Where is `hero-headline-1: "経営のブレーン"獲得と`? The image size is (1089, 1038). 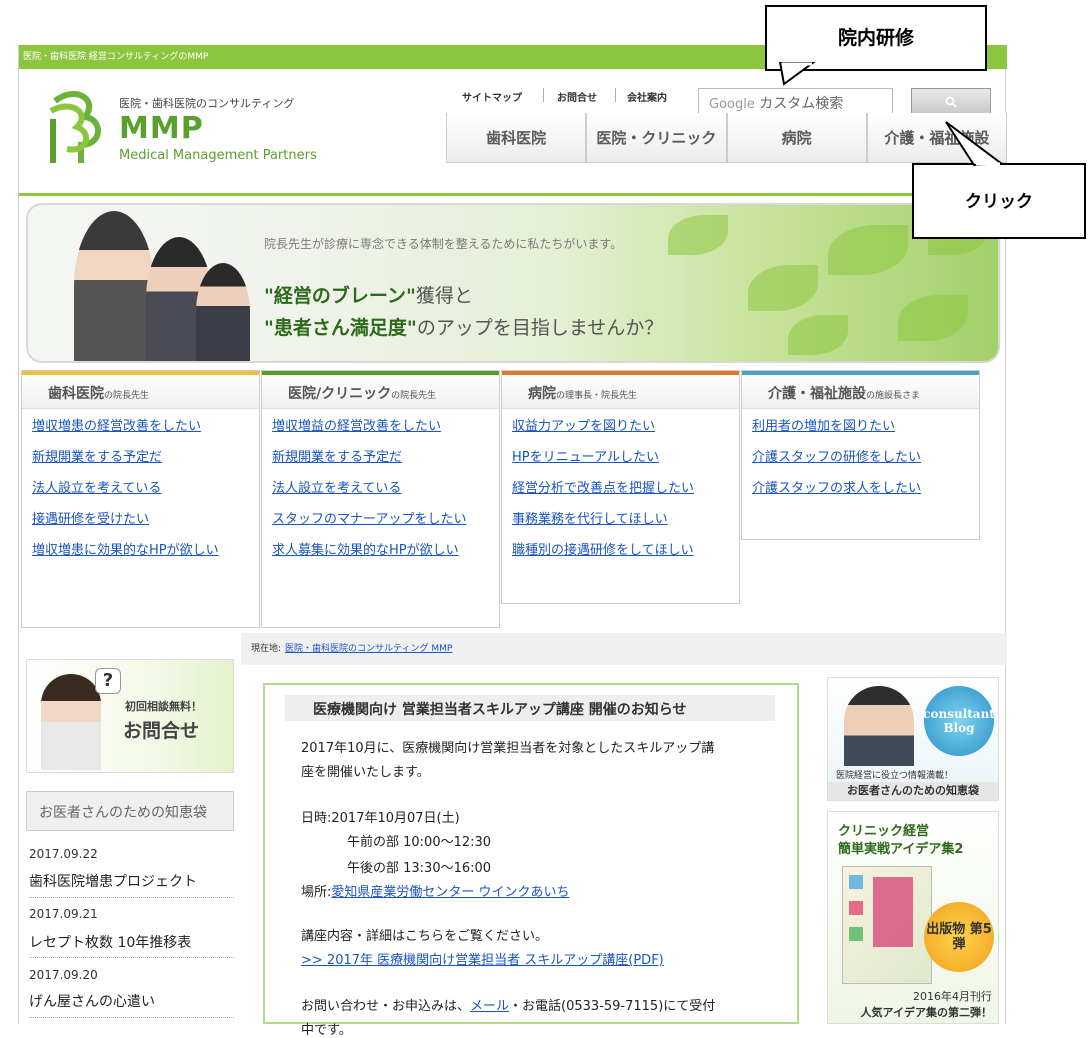
hero-headline-1: "経営のブレーン"獲得と is located at coordinates (368, 296).